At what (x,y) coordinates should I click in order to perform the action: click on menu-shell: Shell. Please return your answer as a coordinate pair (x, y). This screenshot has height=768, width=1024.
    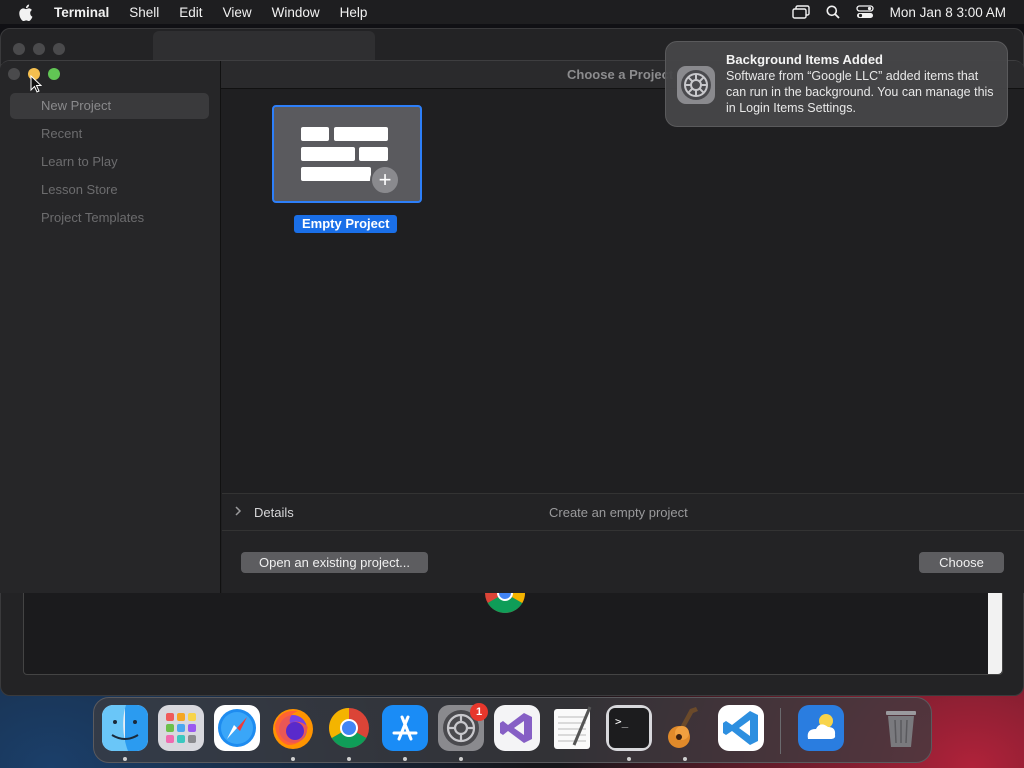
    Looking at the image, I should click on (144, 12).